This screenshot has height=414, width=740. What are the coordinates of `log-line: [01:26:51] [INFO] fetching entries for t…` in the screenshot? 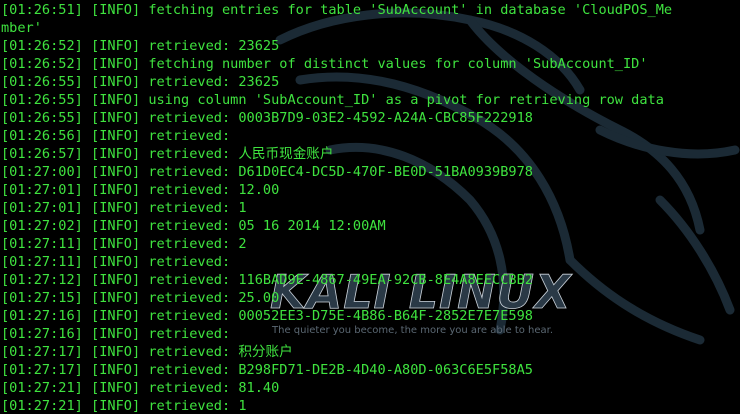 It's located at (337, 10).